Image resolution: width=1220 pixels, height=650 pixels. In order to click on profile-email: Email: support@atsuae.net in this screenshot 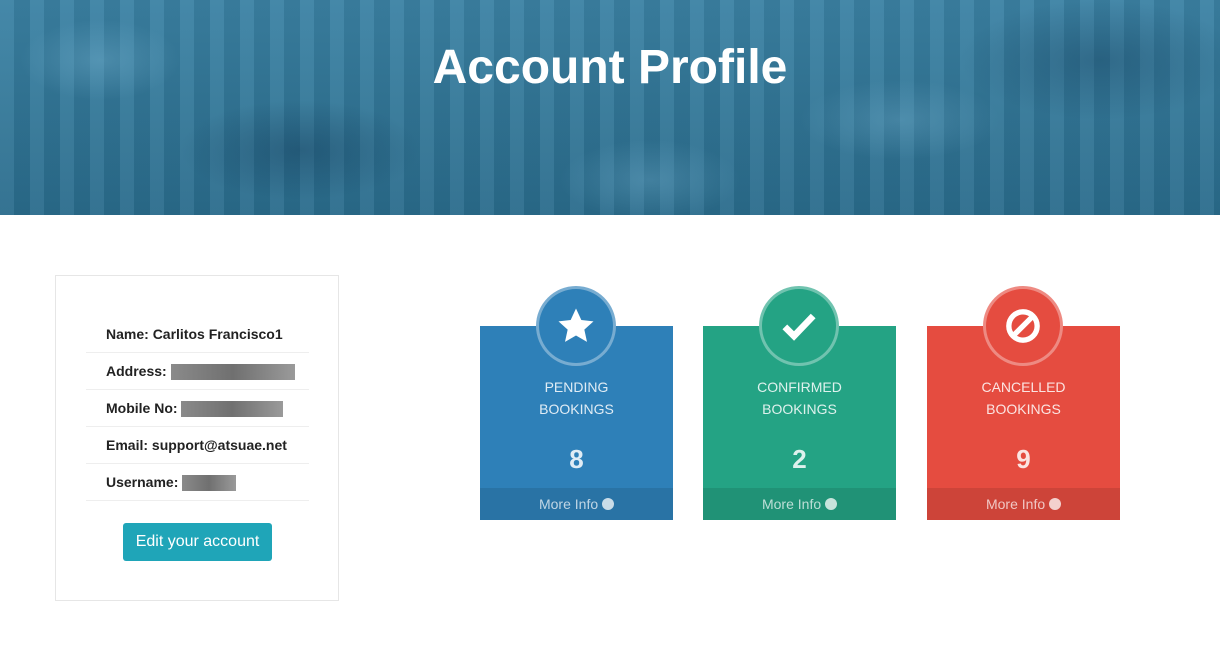, I will do `click(197, 445)`.